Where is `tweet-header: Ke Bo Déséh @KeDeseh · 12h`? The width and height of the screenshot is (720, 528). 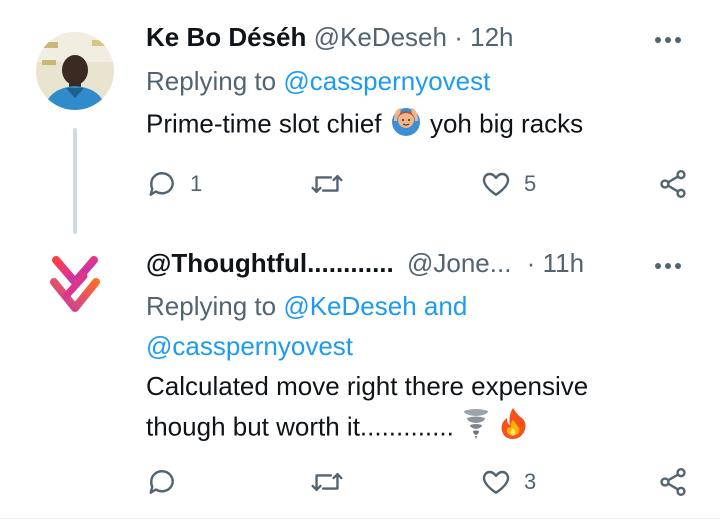 tweet-header: Ke Bo Déséh @KeDeseh · 12h is located at coordinates (330, 37).